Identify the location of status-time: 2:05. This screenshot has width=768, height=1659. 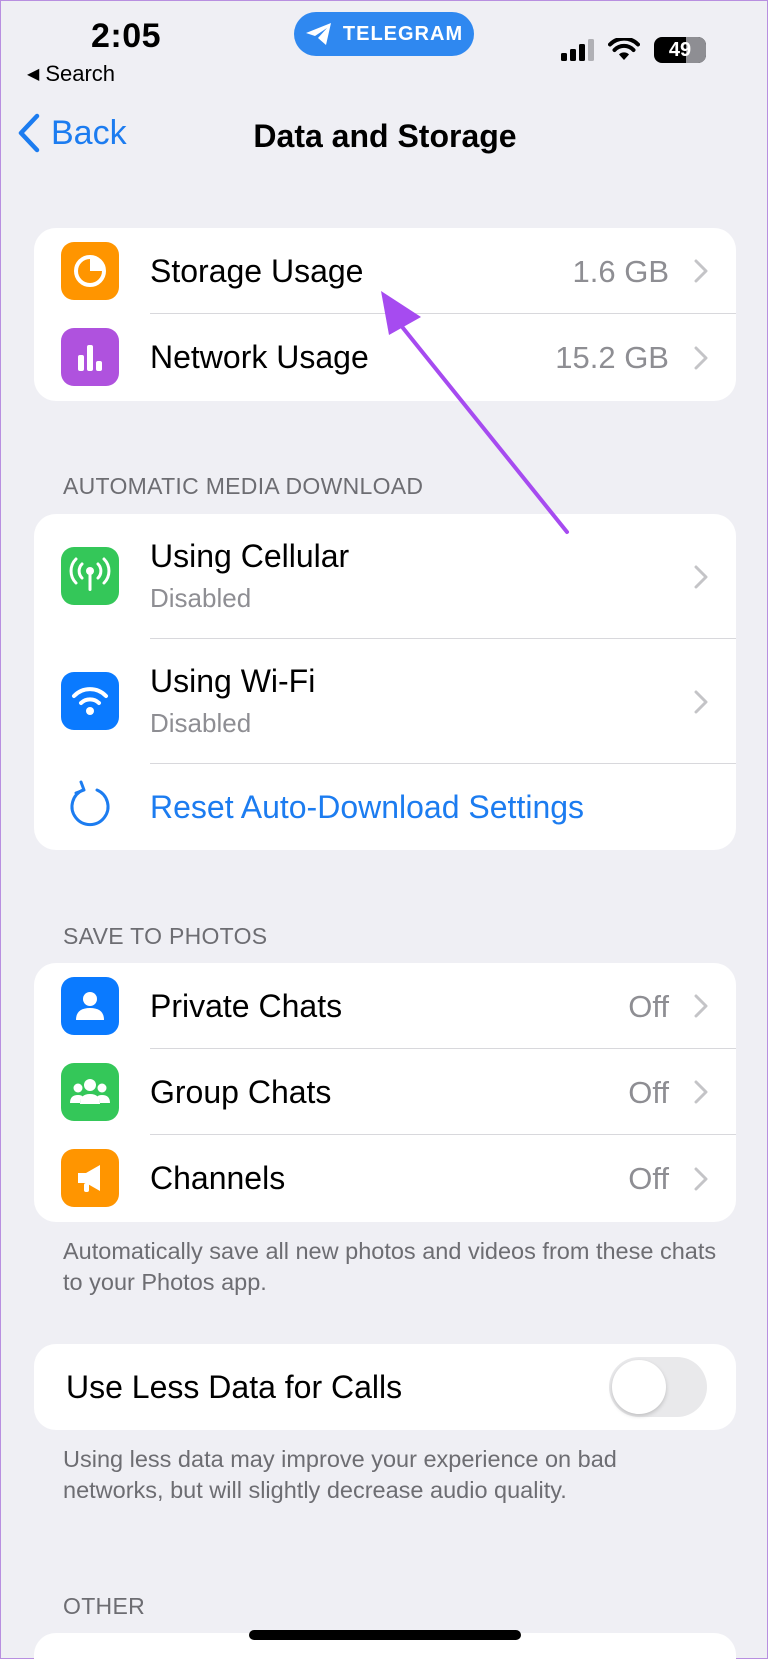
(126, 36).